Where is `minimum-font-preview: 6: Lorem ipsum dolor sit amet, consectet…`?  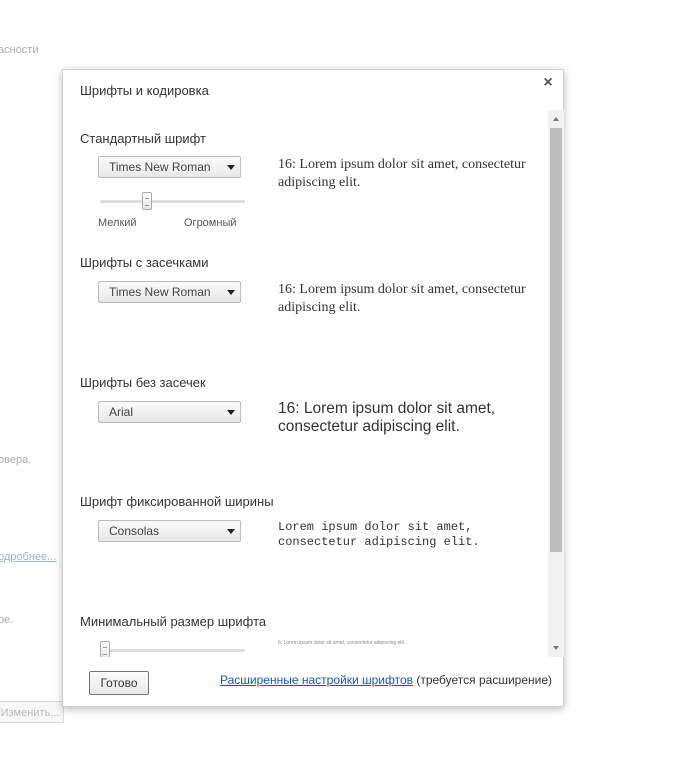
minimum-font-preview: 6: Lorem ipsum dolor sit amet, consectet… is located at coordinates (342, 643).